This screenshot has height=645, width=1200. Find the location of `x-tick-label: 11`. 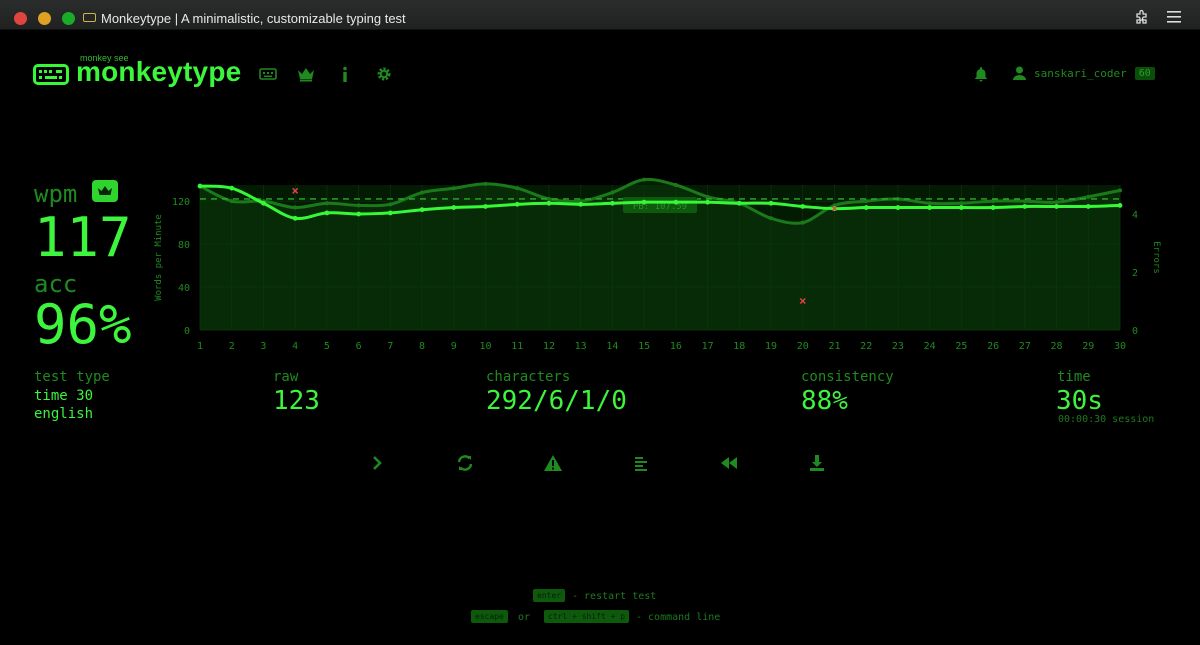

x-tick-label: 11 is located at coordinates (517, 346).